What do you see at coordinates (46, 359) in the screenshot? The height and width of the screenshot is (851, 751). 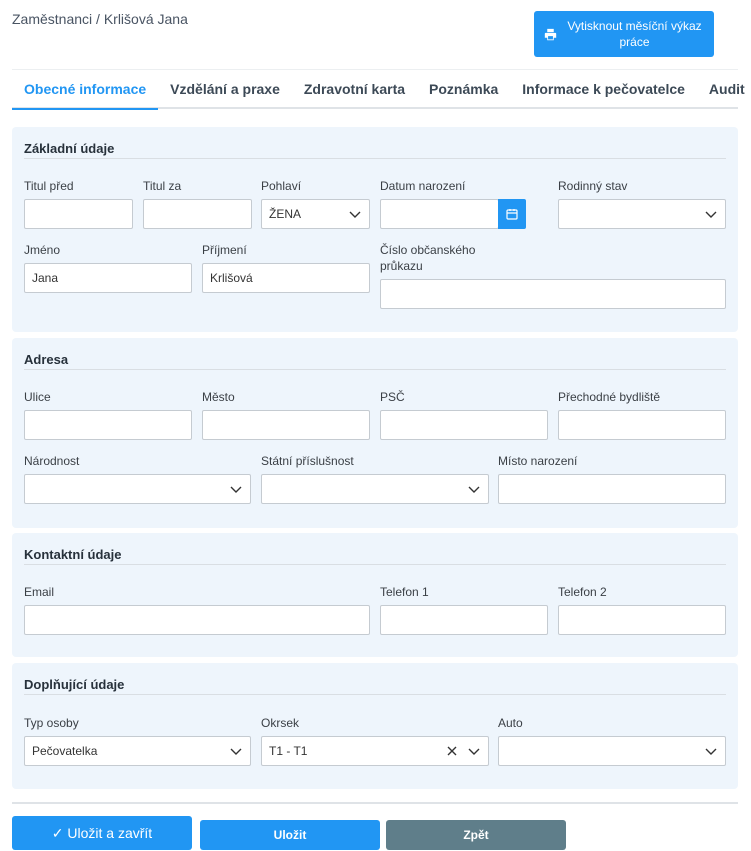 I see `address-title: Adresa` at bounding box center [46, 359].